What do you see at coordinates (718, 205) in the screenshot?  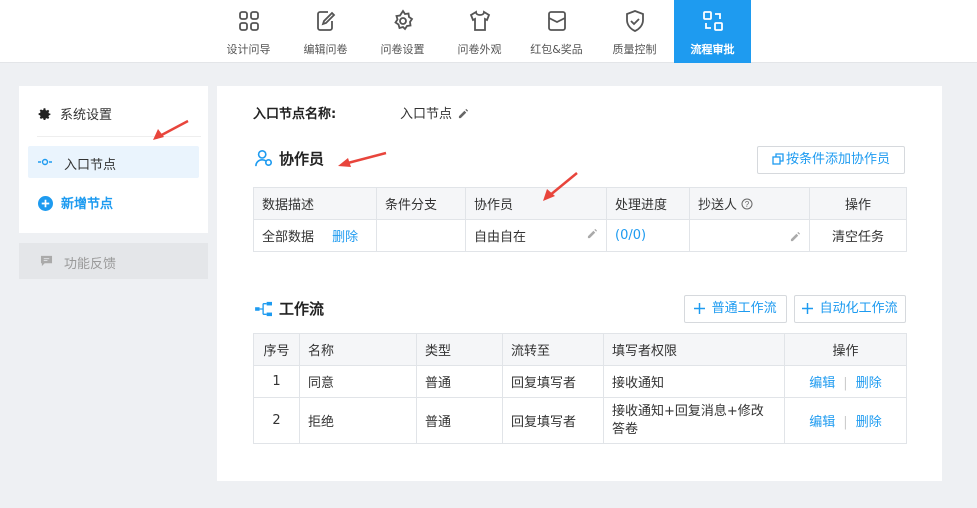 I see `cc-header-label: 抄送人` at bounding box center [718, 205].